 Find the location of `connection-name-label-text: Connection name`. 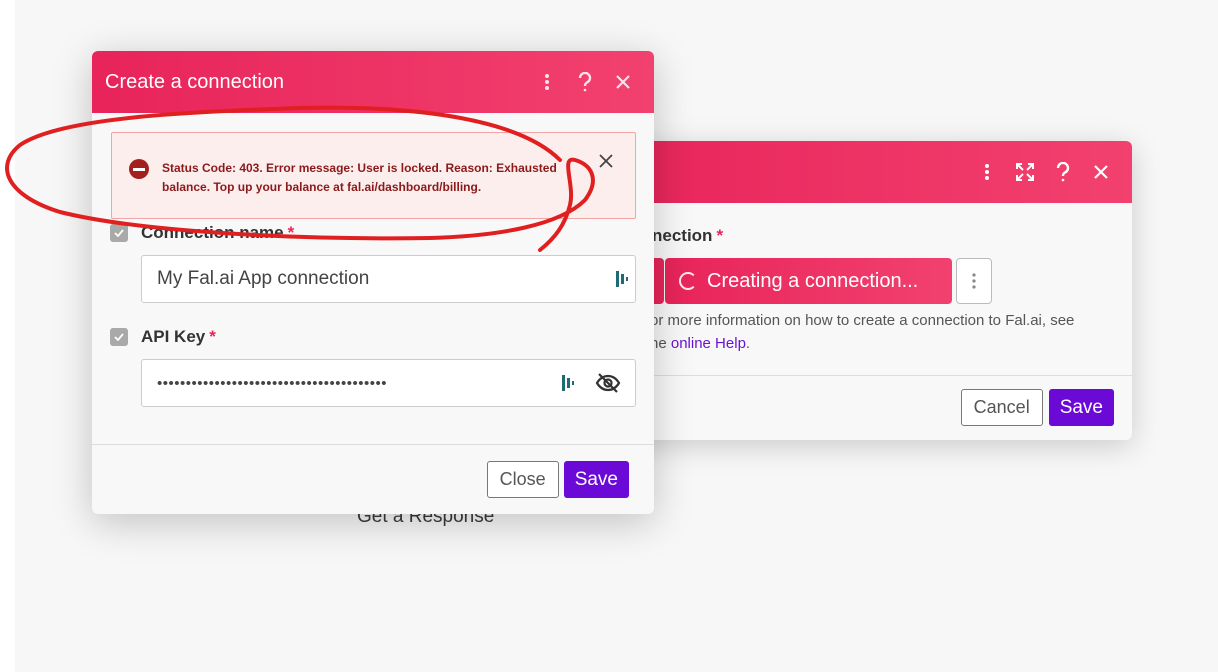

connection-name-label-text: Connection name is located at coordinates (212, 232).